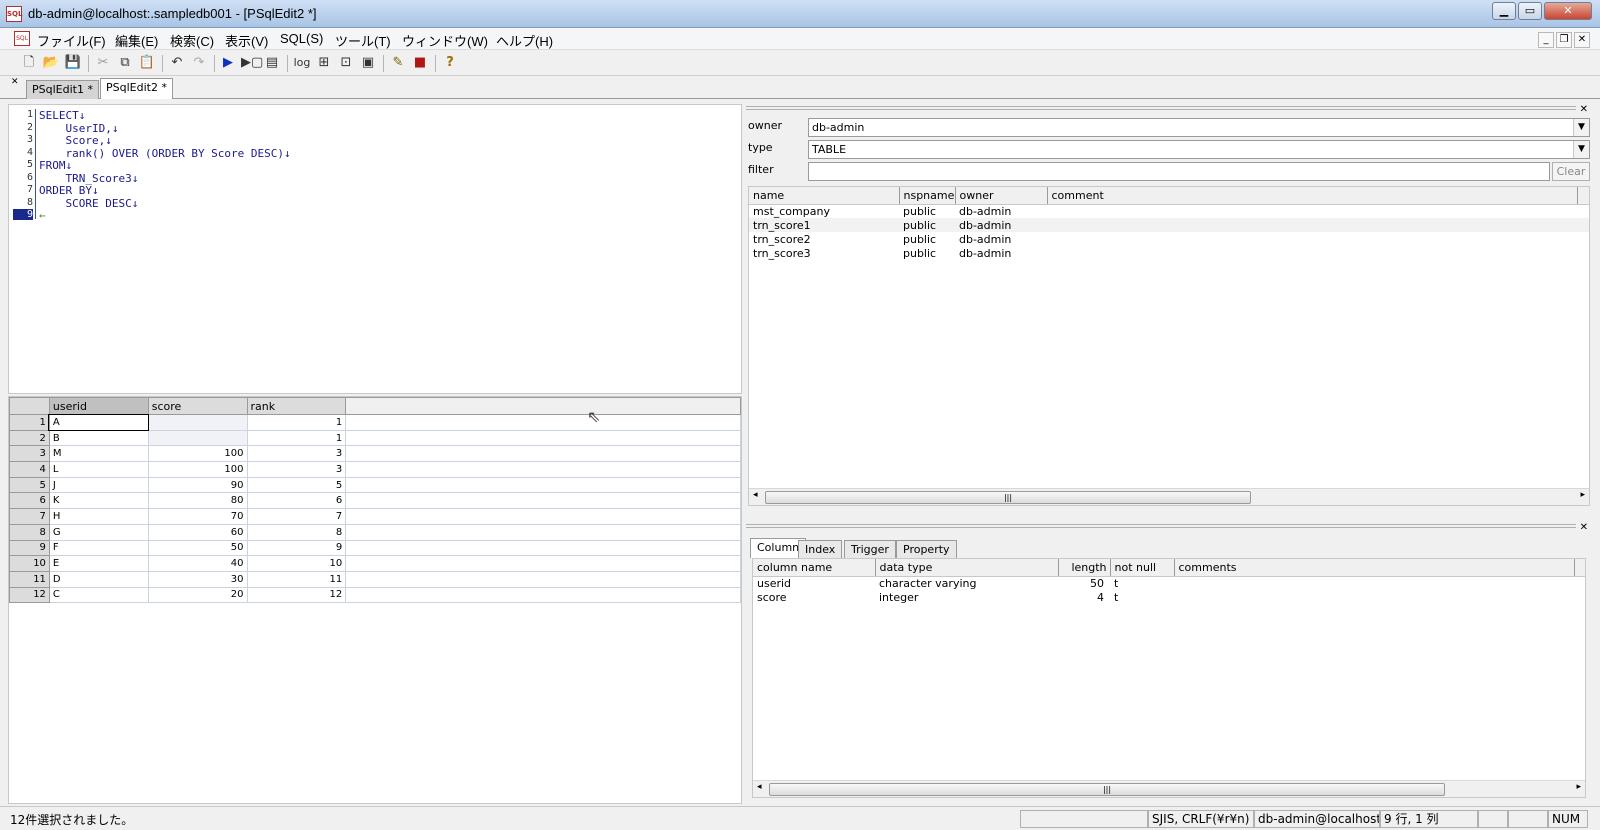 The width and height of the screenshot is (1600, 830). I want to click on column-header: rank, so click(296, 406).